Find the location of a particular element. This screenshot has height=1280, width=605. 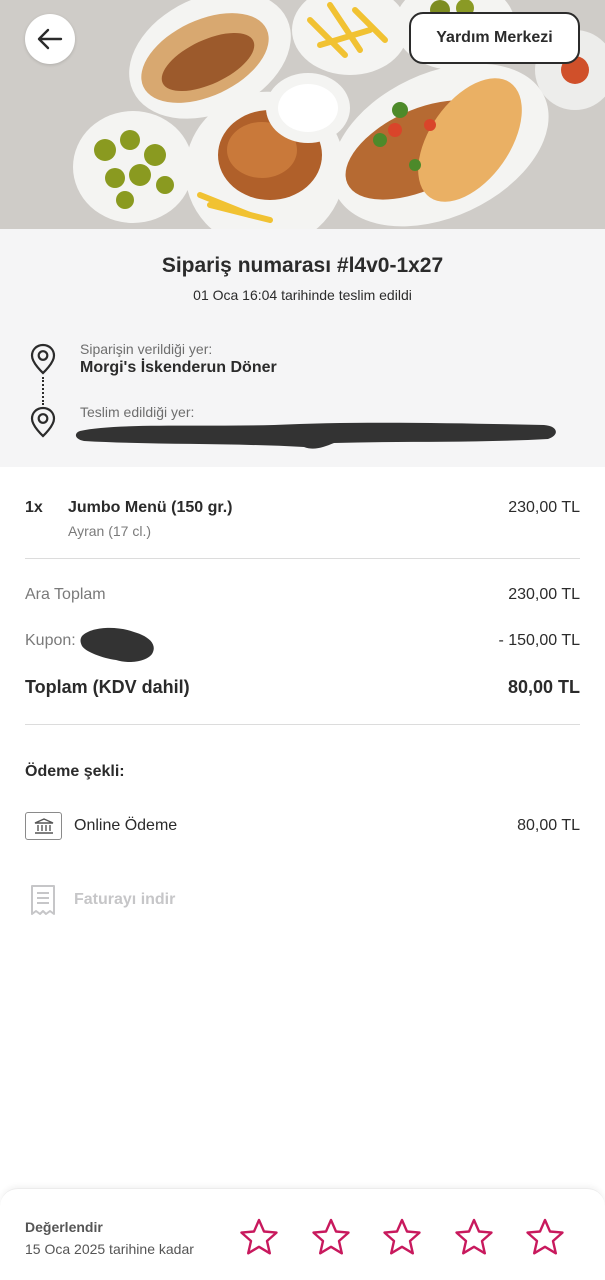

payment-method-name: Online Ödeme is located at coordinates (126, 825).